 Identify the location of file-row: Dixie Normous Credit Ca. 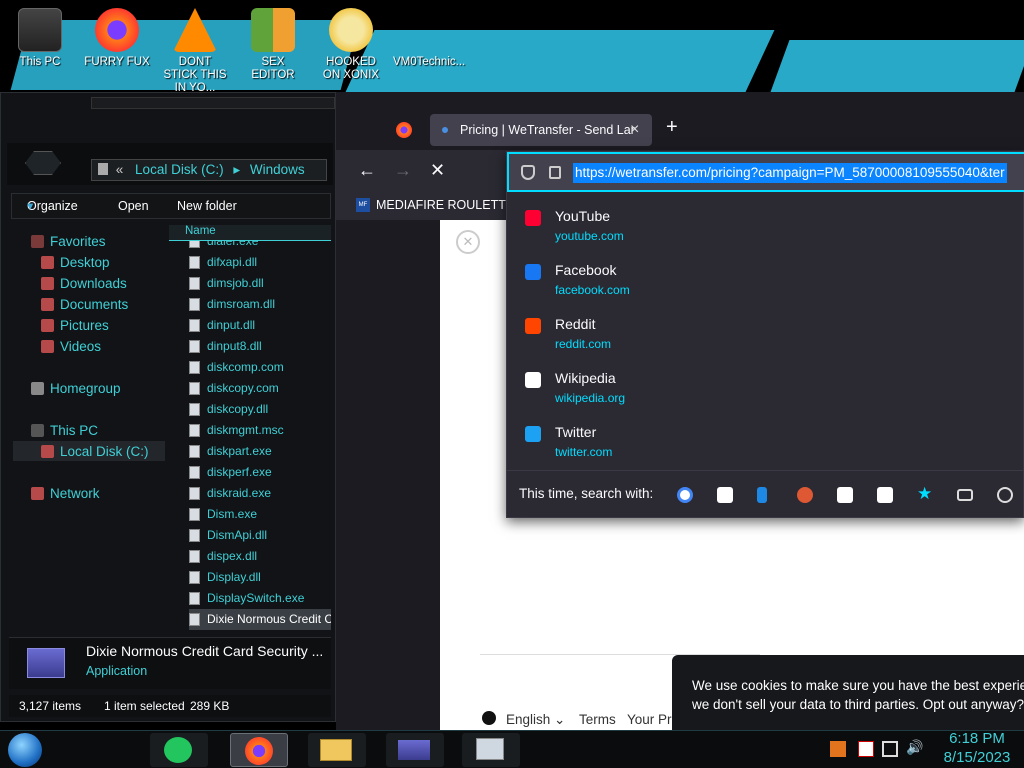
(260, 619).